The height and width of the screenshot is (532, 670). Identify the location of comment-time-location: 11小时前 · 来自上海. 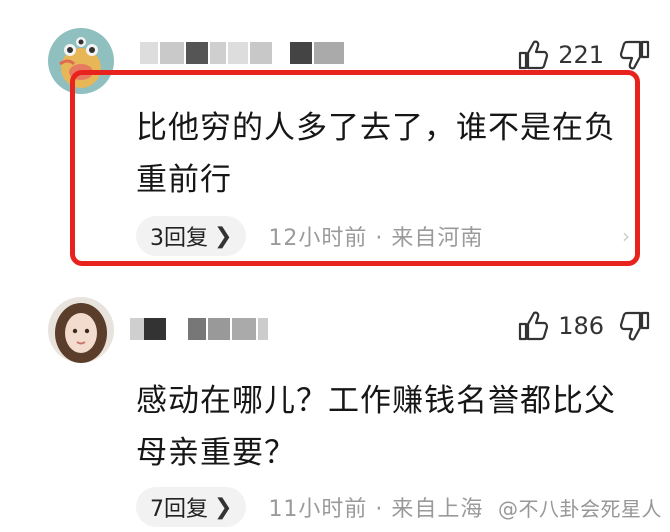
(376, 509).